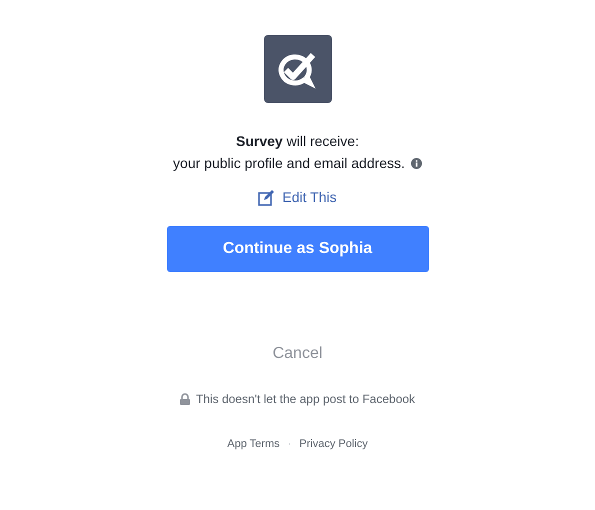 The height and width of the screenshot is (510, 595). I want to click on edit-link: Edit This, so click(297, 197).